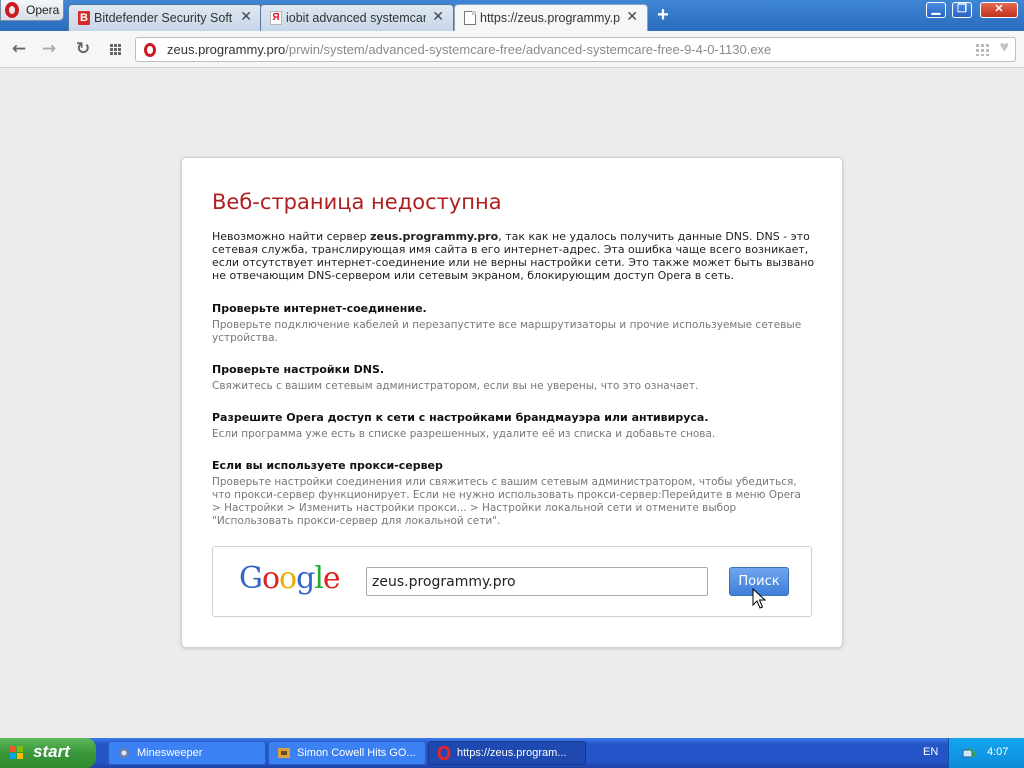  I want to click on mouse-pointer-icon, so click(759, 598).